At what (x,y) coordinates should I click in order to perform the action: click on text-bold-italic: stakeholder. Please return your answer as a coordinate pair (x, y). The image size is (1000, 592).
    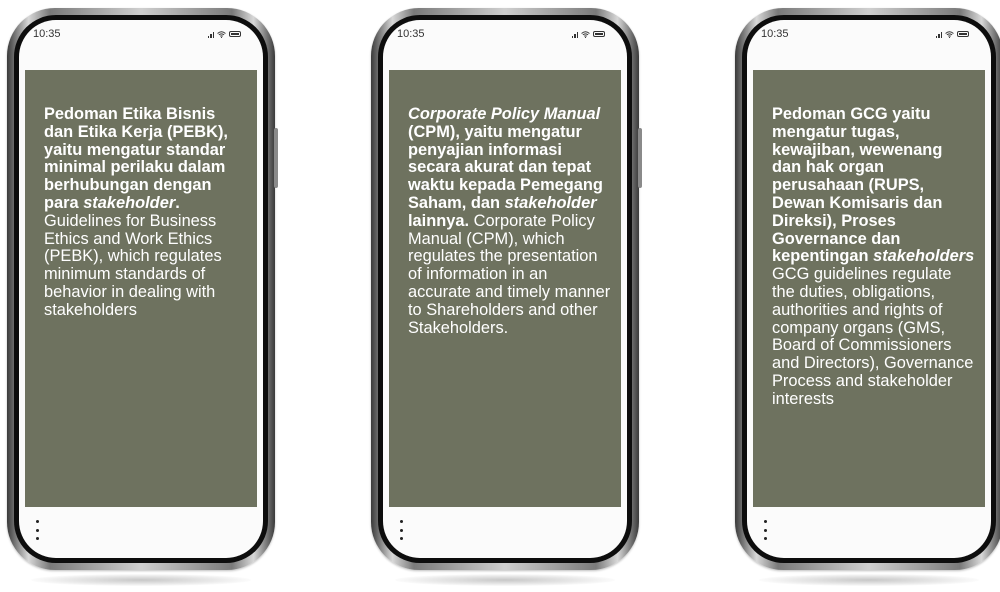
    Looking at the image, I should click on (129, 202).